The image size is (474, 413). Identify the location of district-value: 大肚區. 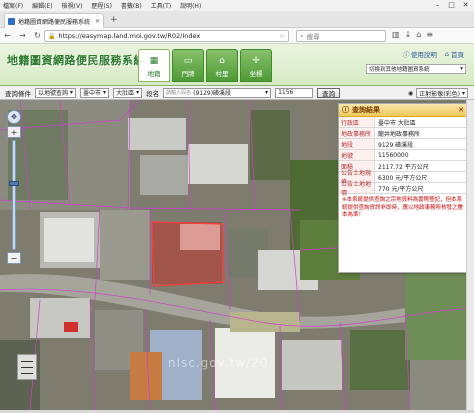
(125, 93).